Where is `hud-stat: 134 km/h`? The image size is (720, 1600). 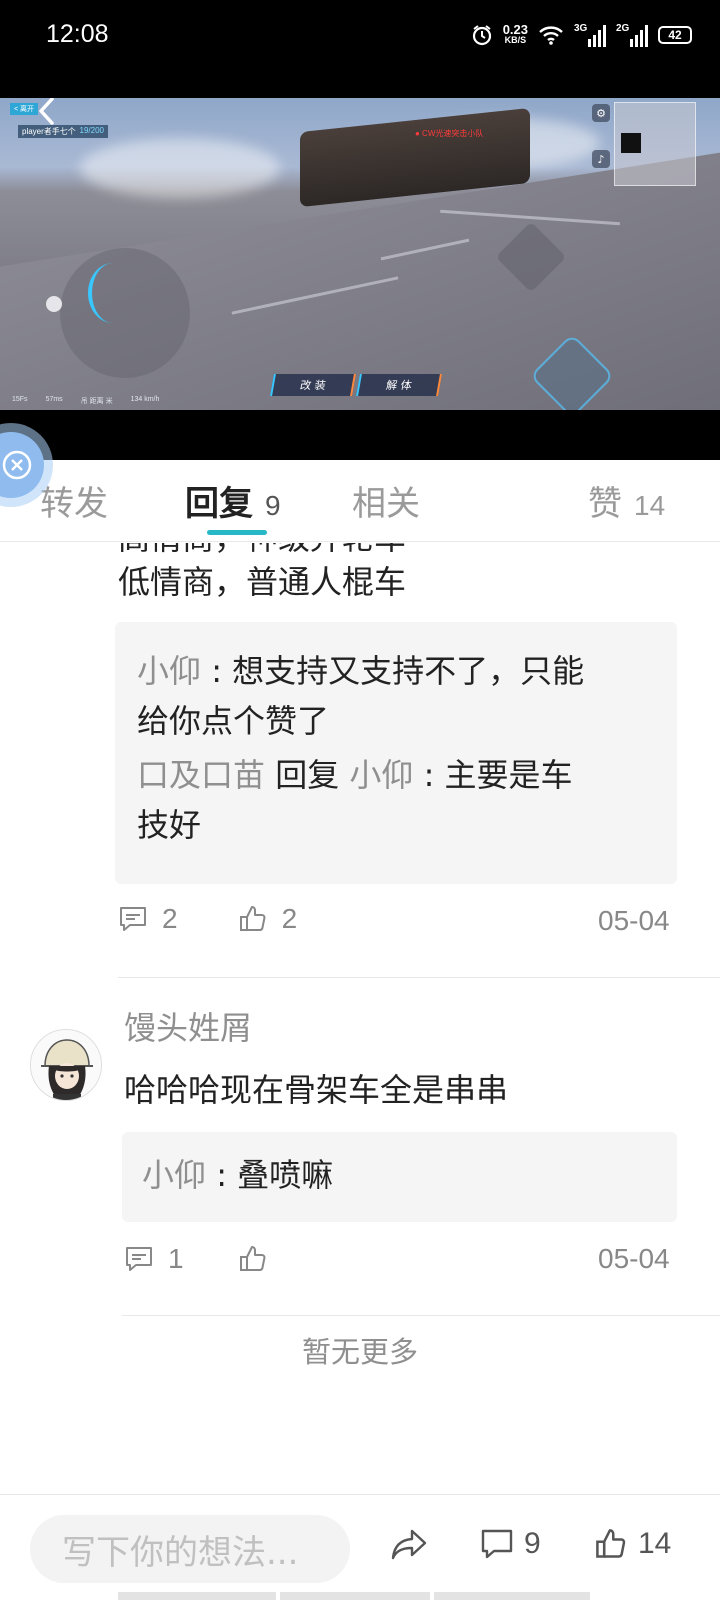
hud-stat: 134 km/h is located at coordinates (145, 399).